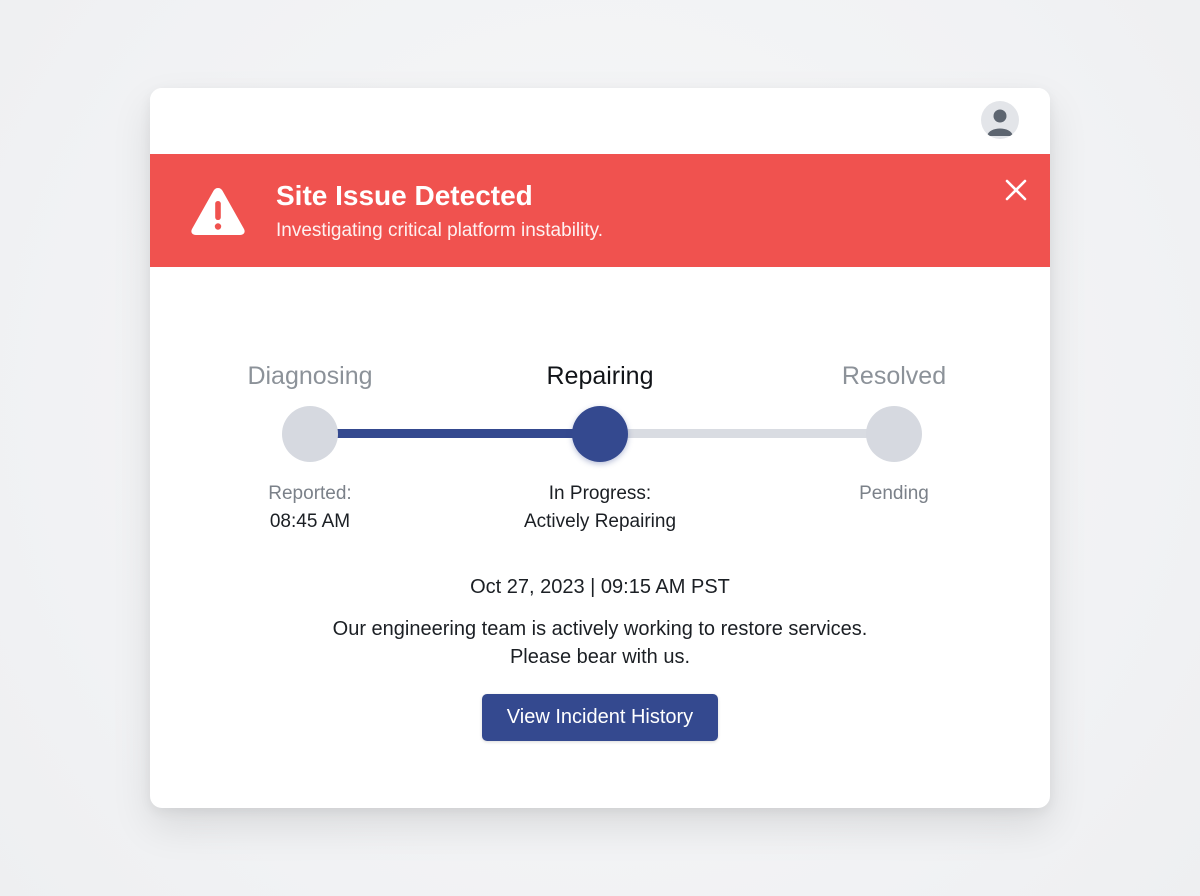  I want to click on step-detail-label: Reported:, so click(310, 493).